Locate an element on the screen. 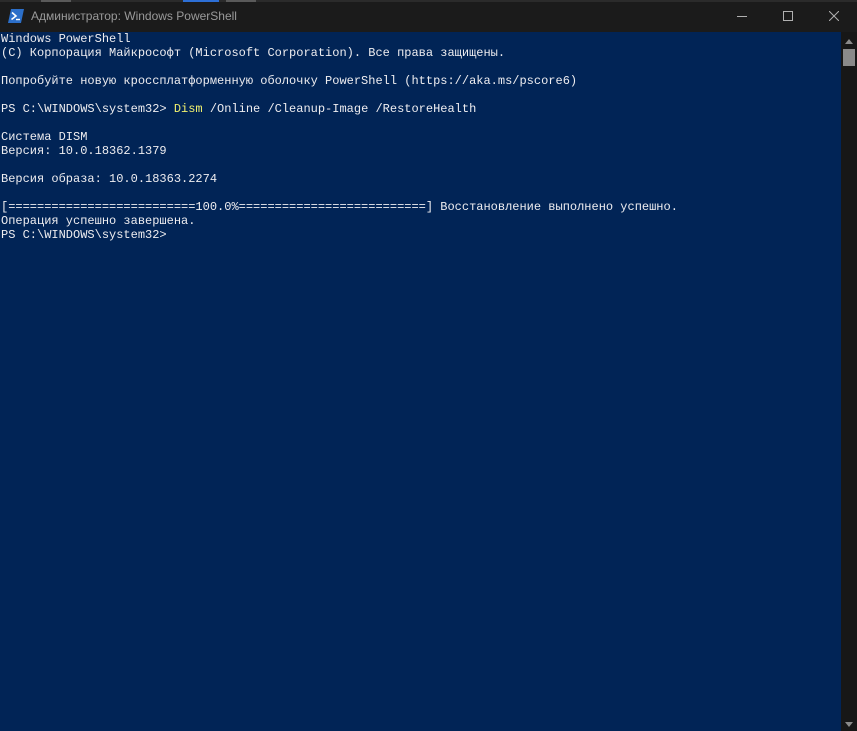 This screenshot has width=857, height=731. powershell-icon is located at coordinates (16, 16).